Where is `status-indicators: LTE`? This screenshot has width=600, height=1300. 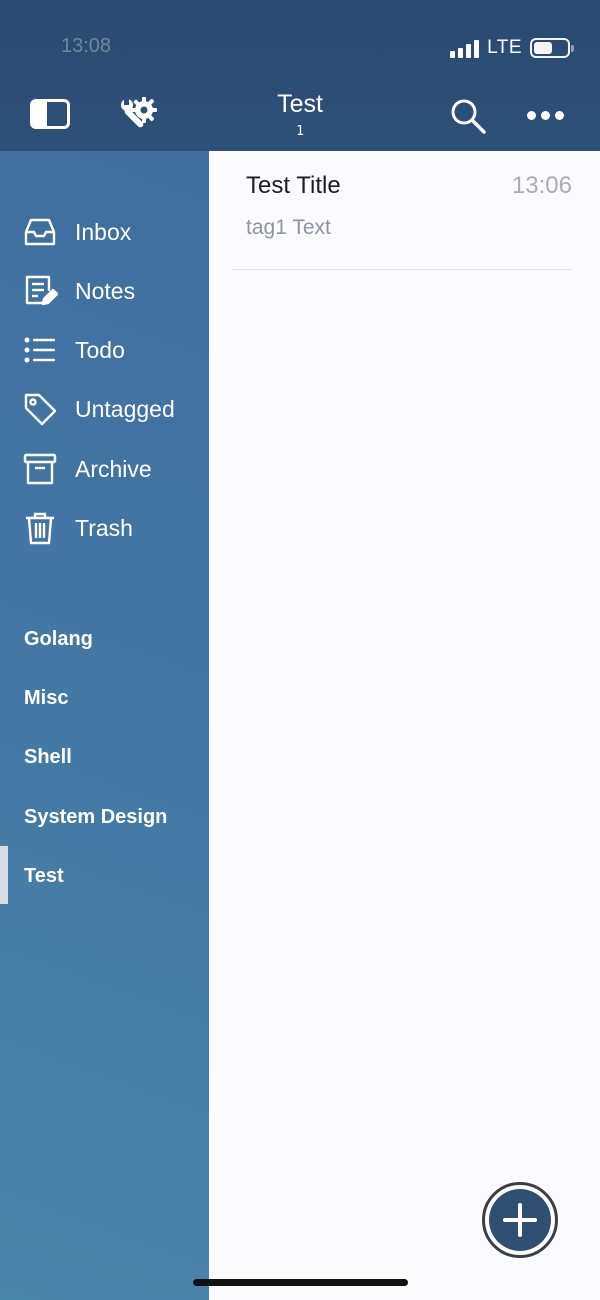 status-indicators: LTE is located at coordinates (512, 48).